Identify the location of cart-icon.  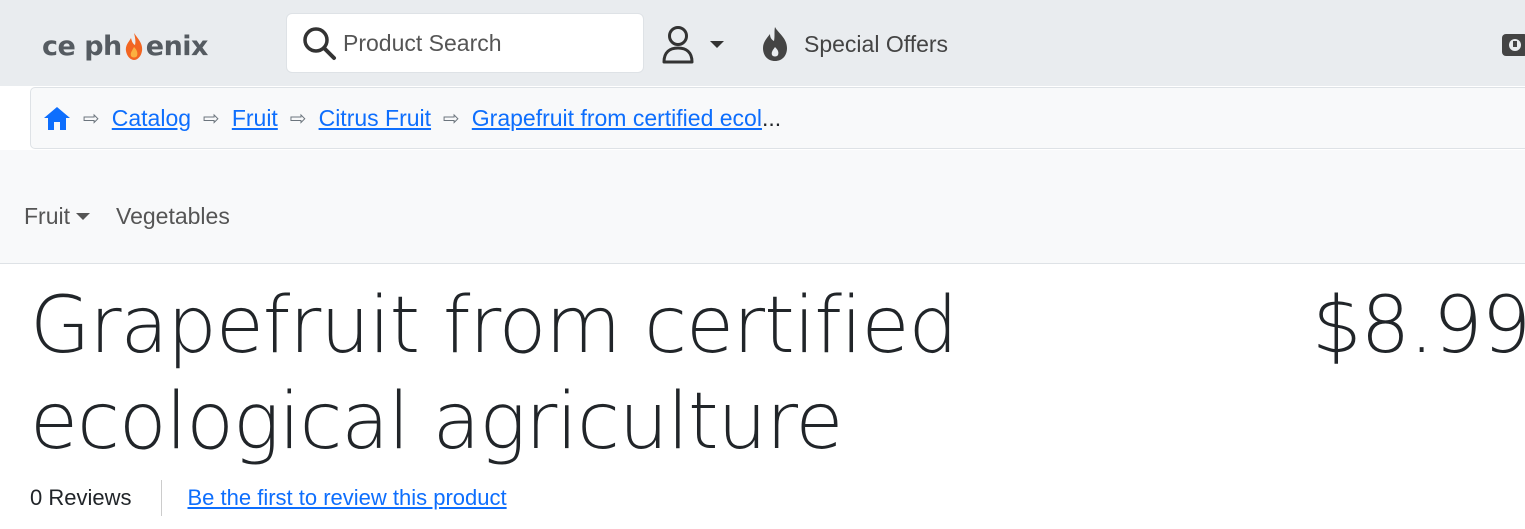
(1512, 45).